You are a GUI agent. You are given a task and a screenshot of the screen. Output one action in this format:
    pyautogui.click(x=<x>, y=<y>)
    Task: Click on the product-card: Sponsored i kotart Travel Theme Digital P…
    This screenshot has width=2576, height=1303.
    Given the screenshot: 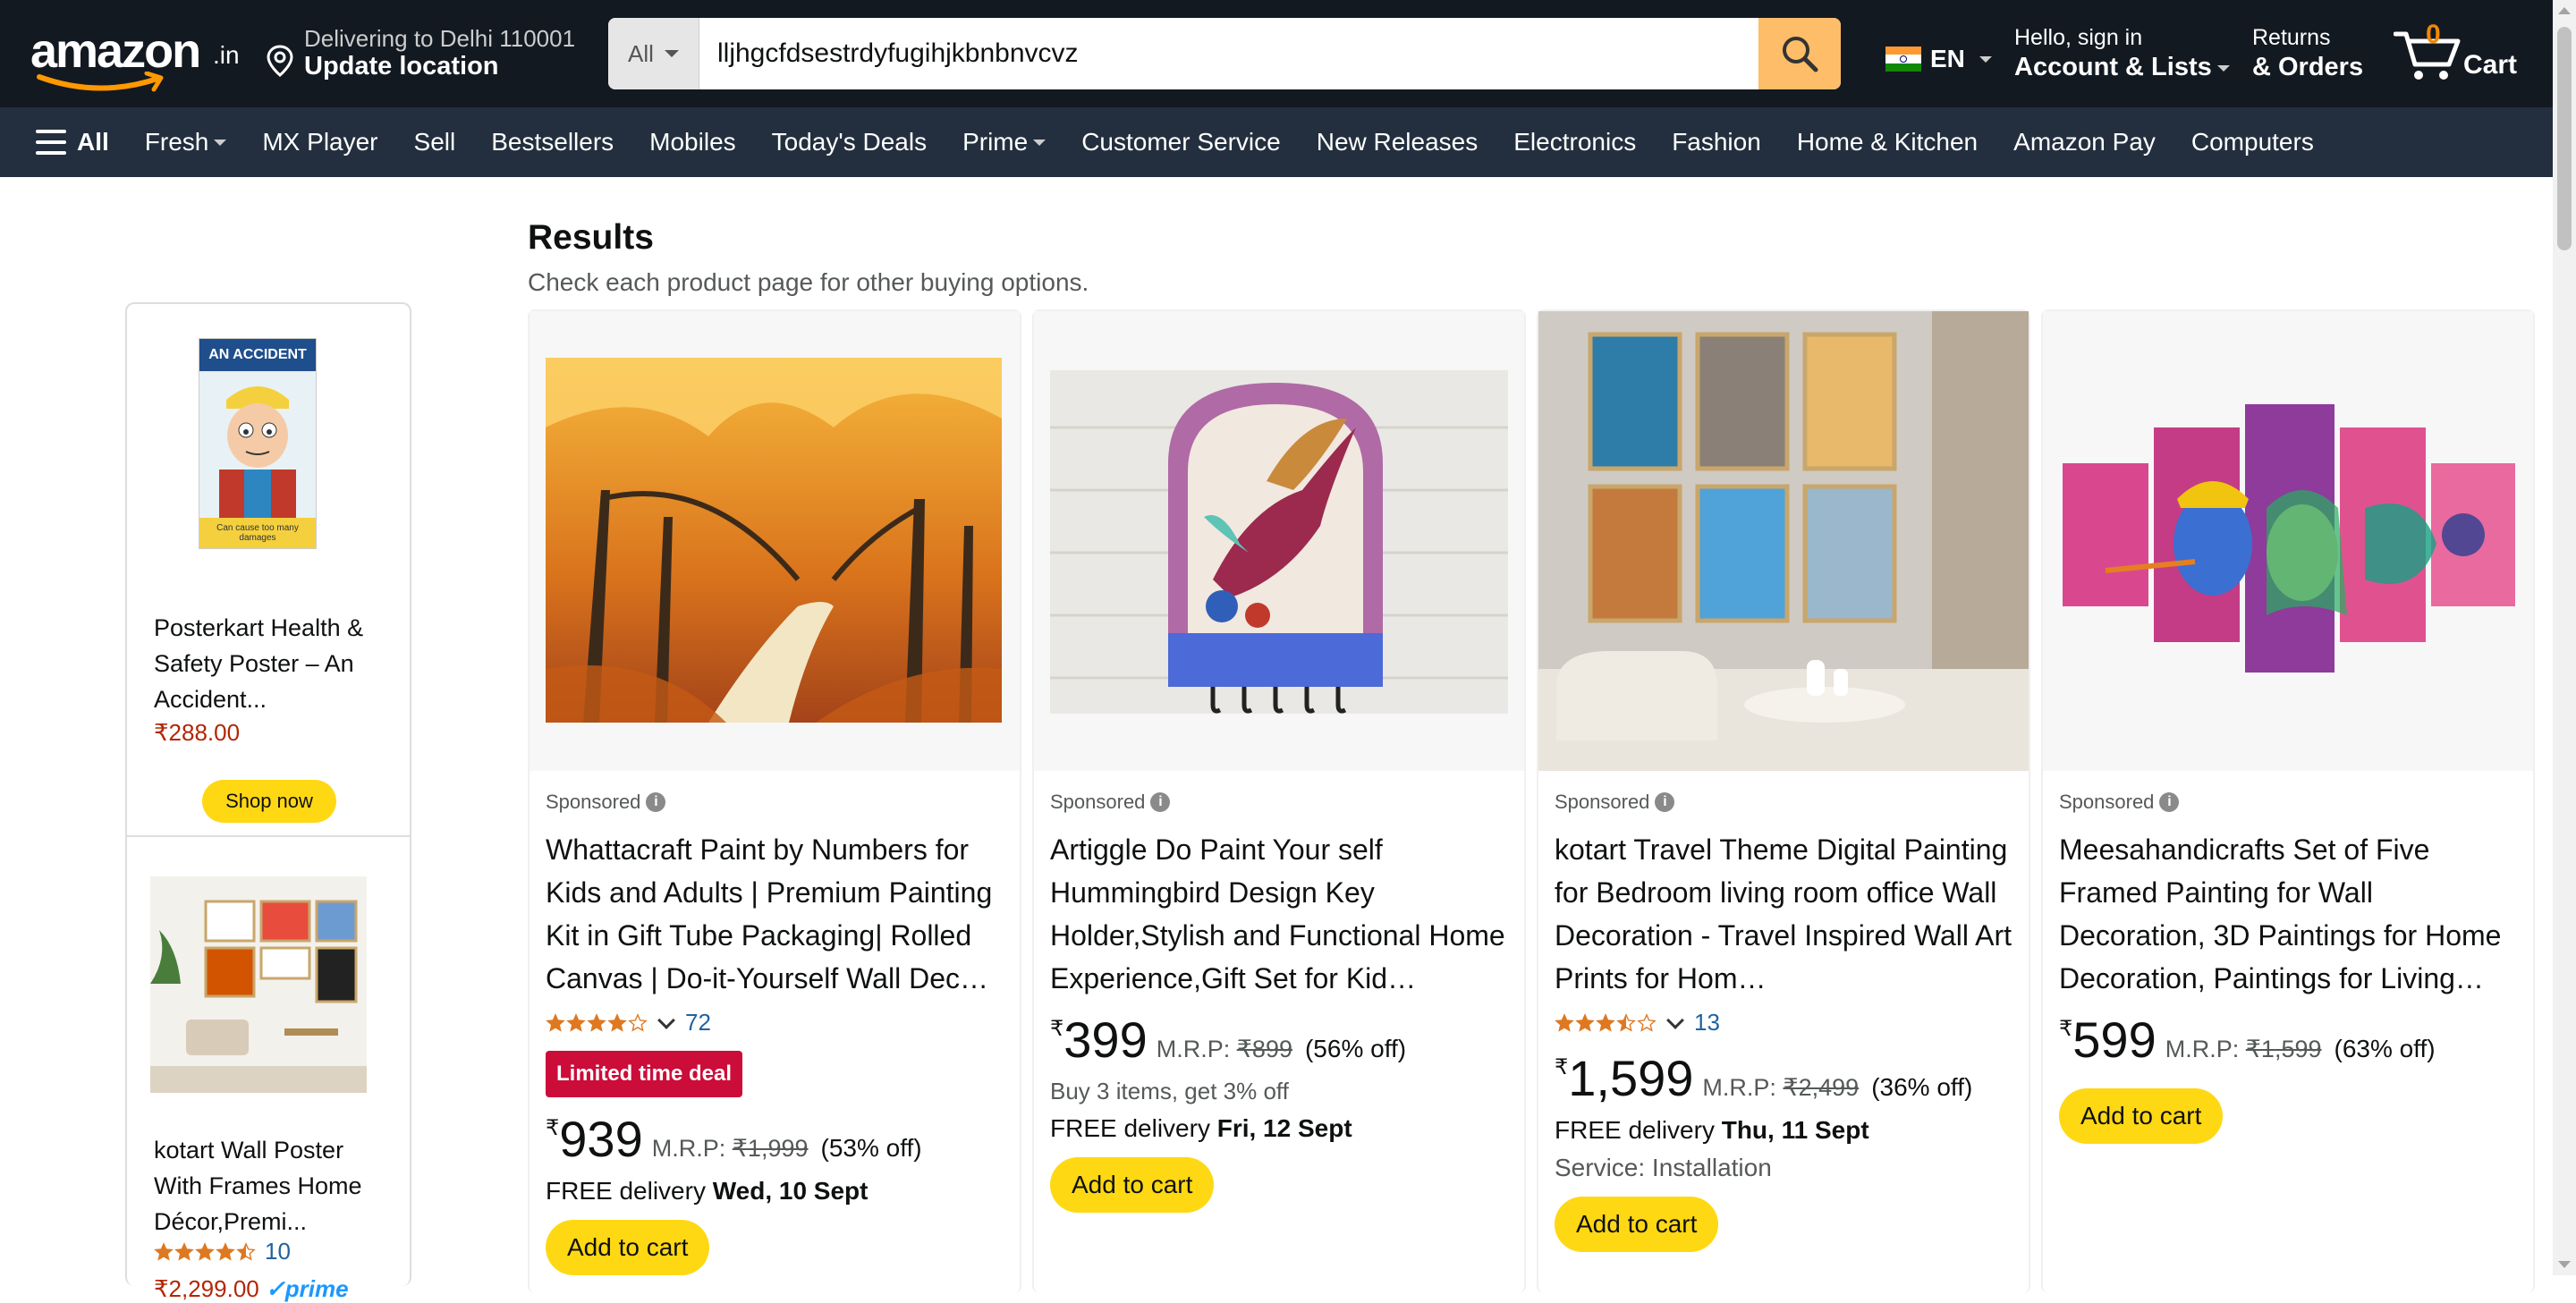 What is the action you would take?
    pyautogui.click(x=1783, y=801)
    